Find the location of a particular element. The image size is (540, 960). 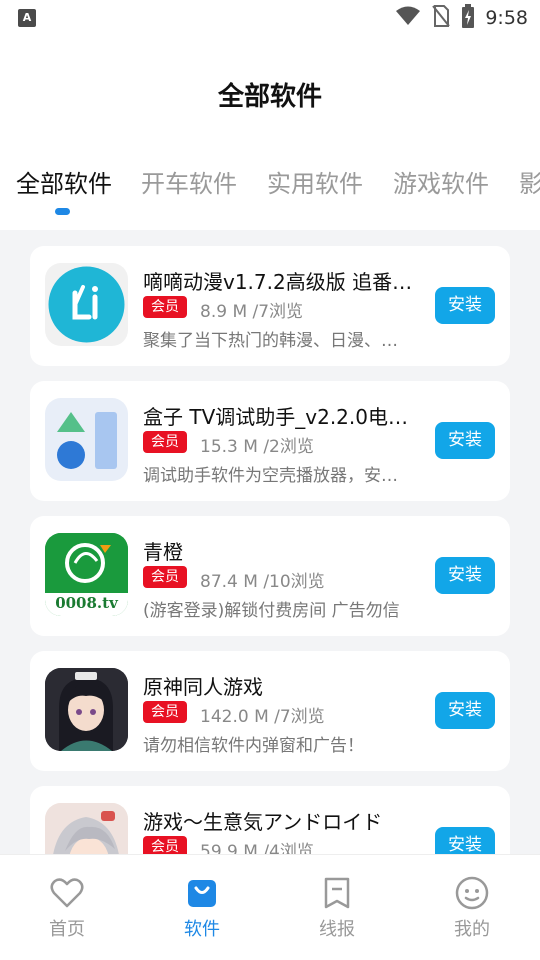

title-bar: 全部软件 is located at coordinates (270, 96).